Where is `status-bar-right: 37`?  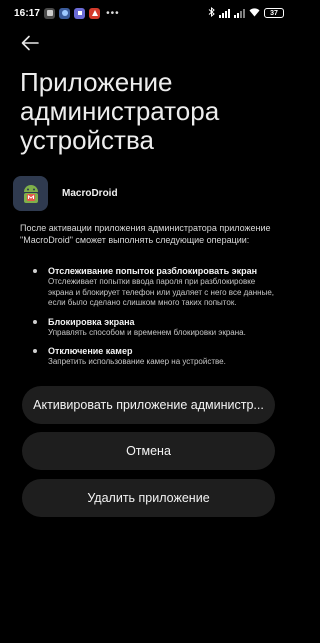
status-bar-right: 37 is located at coordinates (246, 12).